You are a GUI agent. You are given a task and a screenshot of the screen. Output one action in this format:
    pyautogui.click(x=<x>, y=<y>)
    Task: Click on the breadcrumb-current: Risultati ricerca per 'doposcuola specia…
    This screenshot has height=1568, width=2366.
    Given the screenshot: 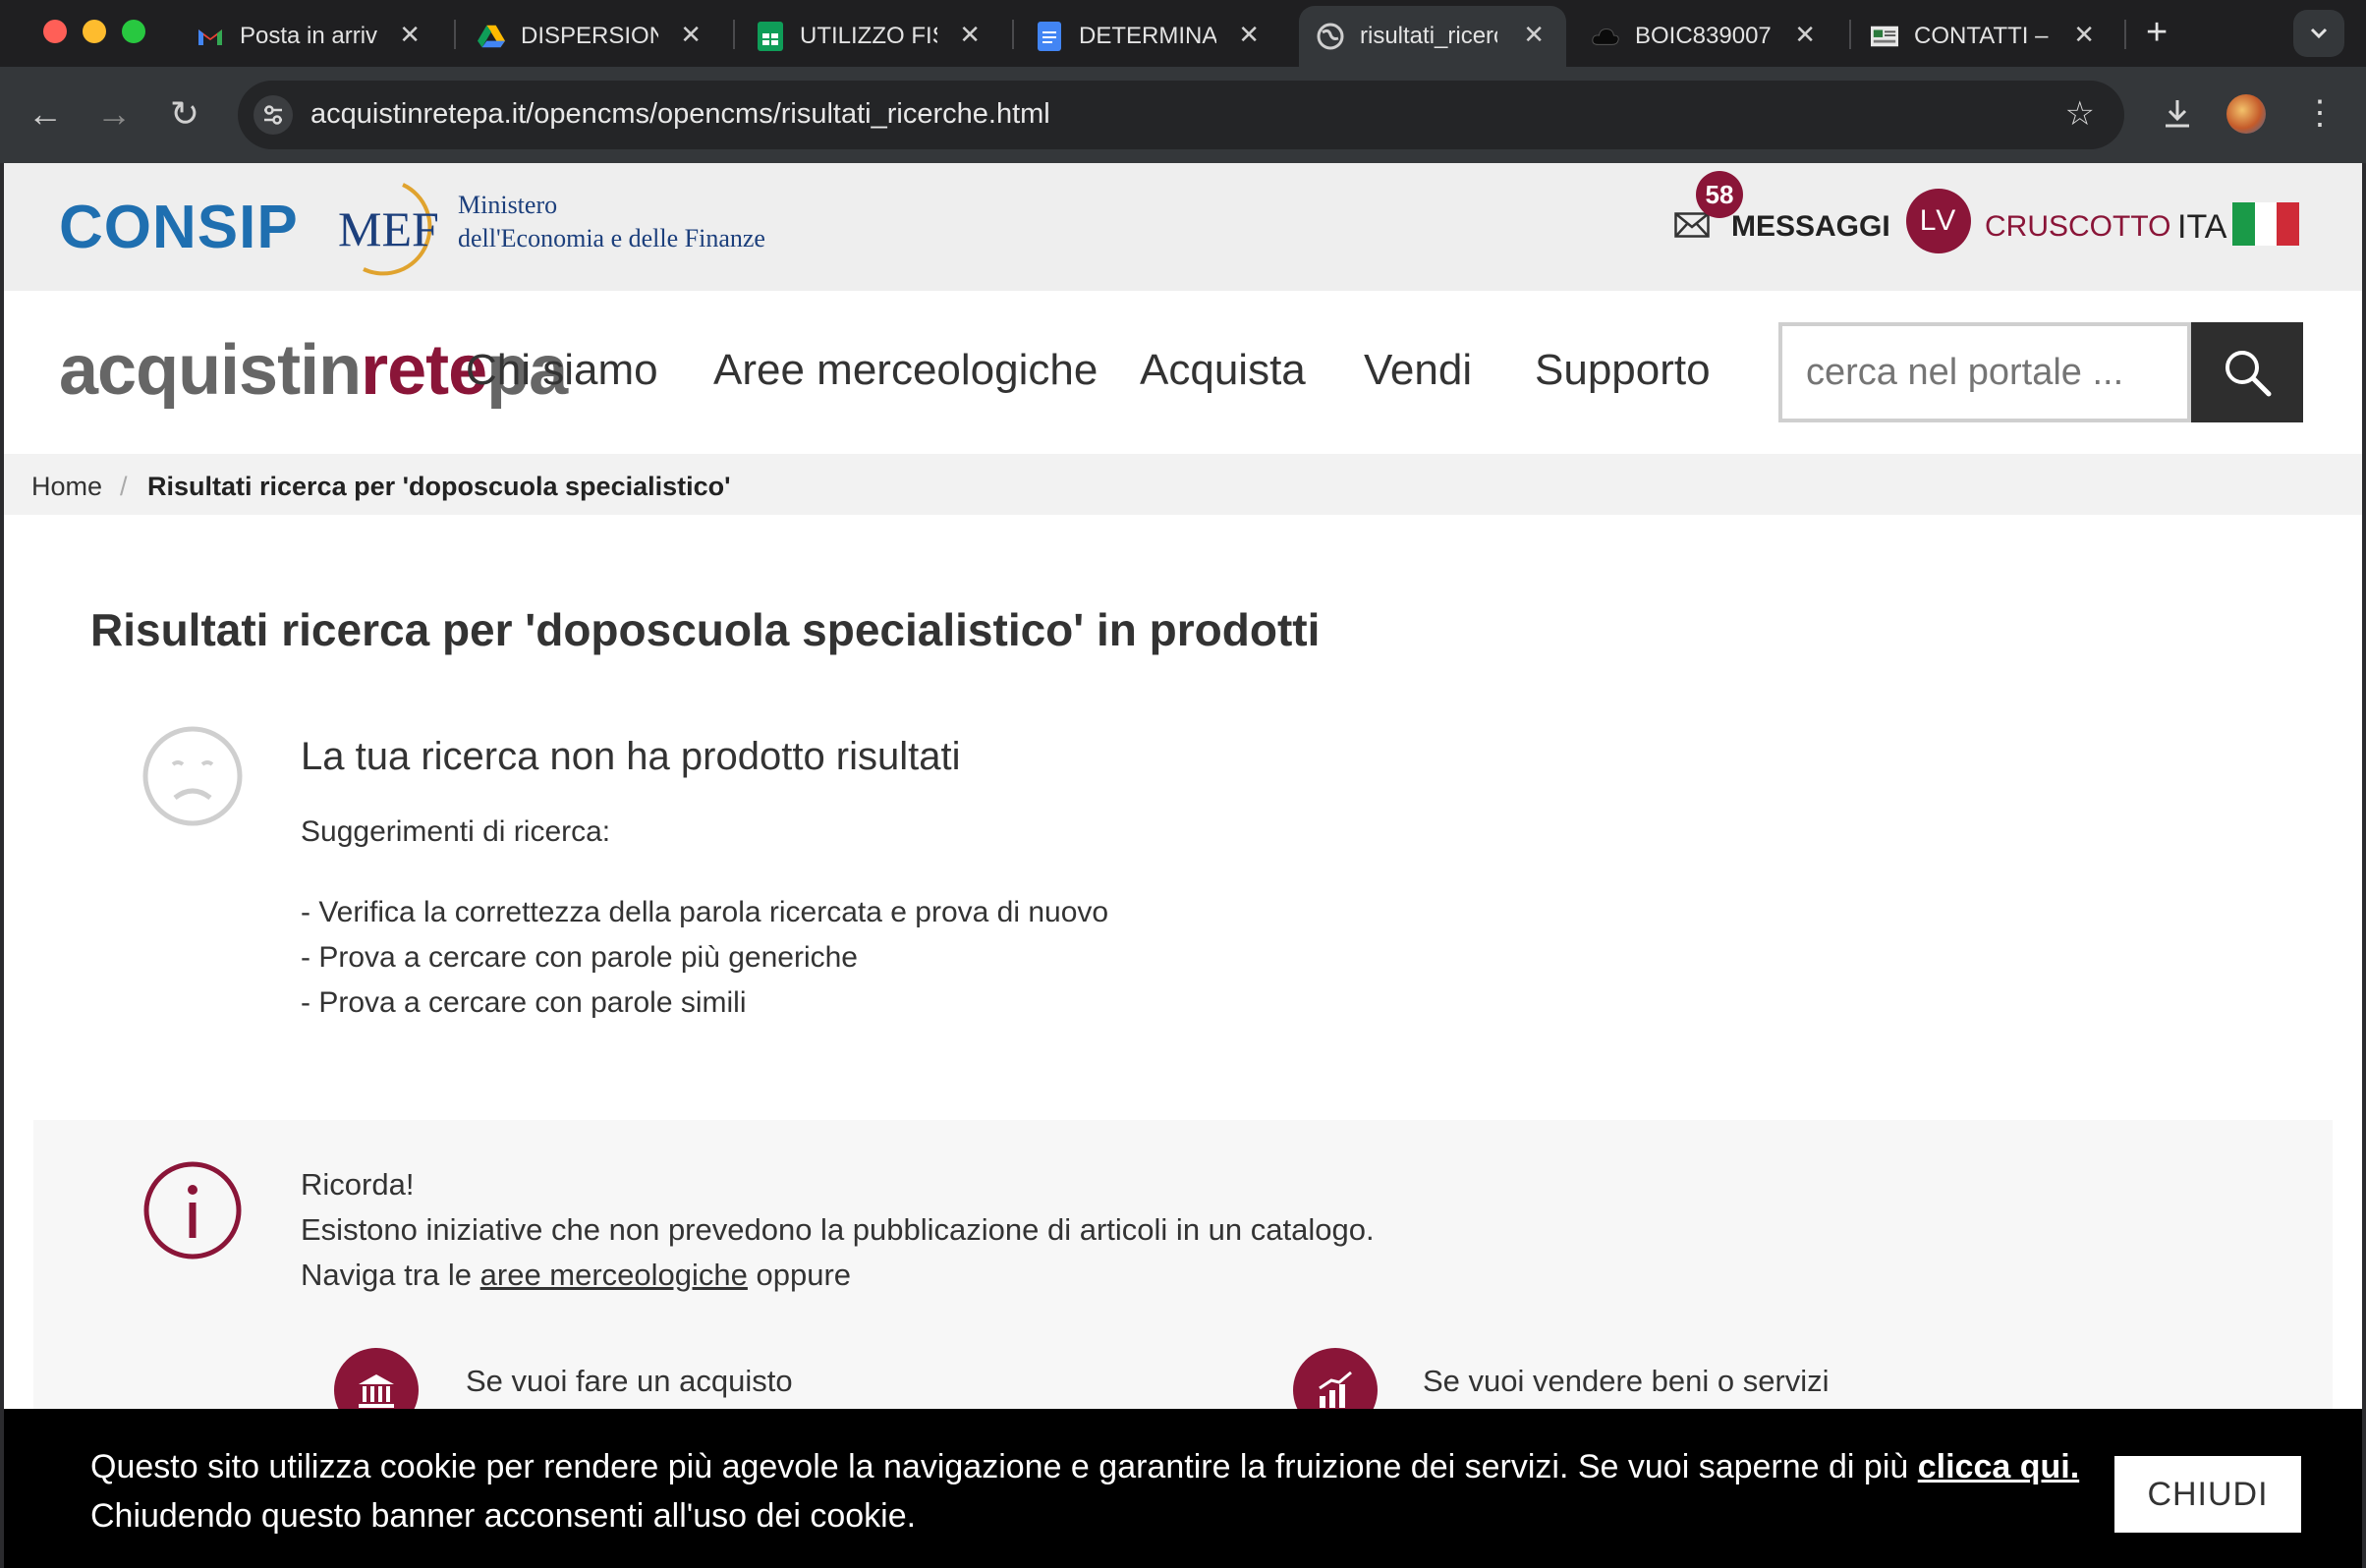 What is the action you would take?
    pyautogui.click(x=439, y=486)
    